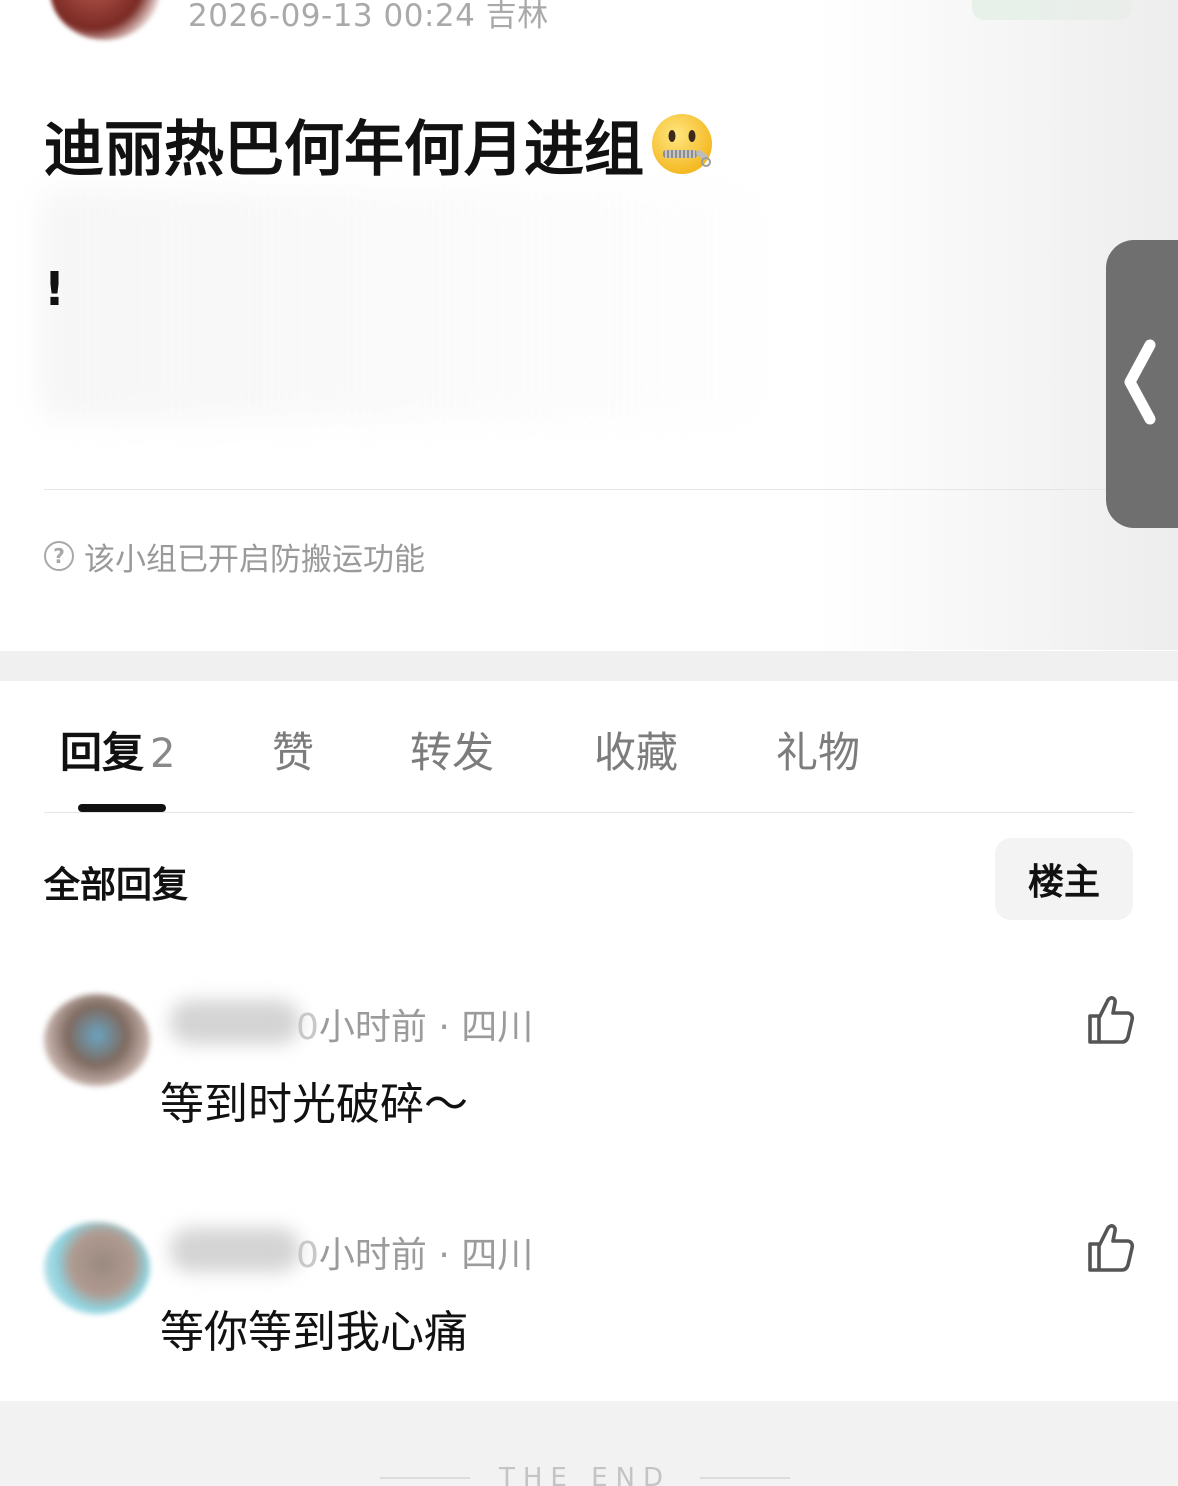 The height and width of the screenshot is (1486, 1178). Describe the element at coordinates (589, 666) in the screenshot. I see `section-separator` at that location.